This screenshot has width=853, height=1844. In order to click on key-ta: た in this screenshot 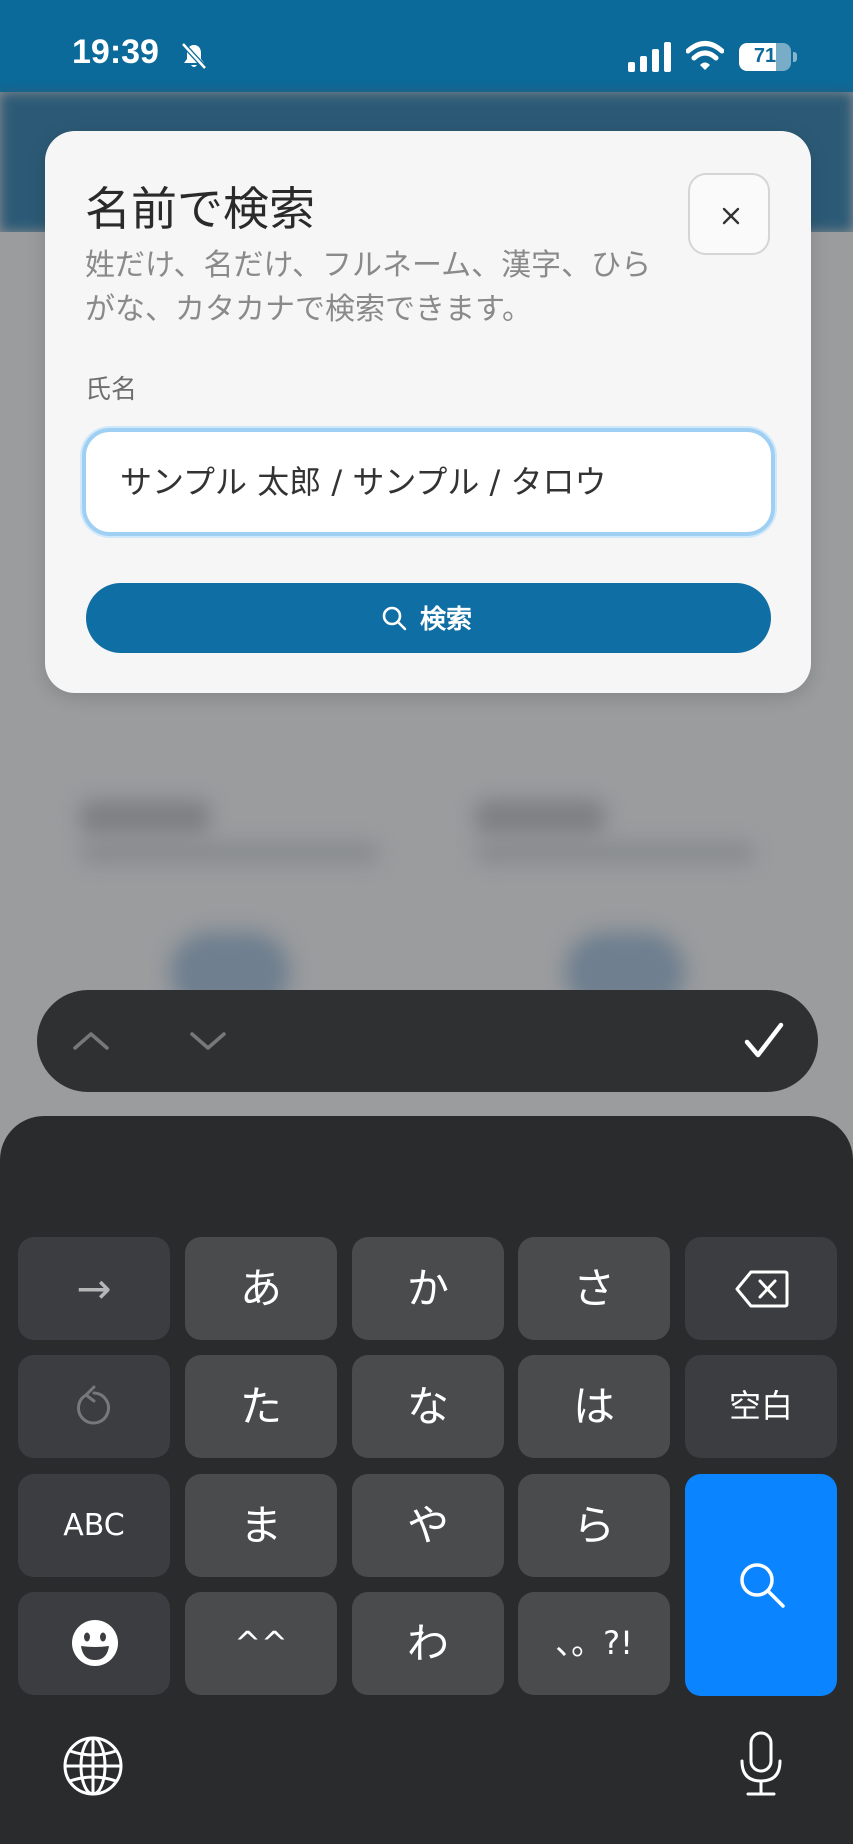, I will do `click(261, 1406)`.